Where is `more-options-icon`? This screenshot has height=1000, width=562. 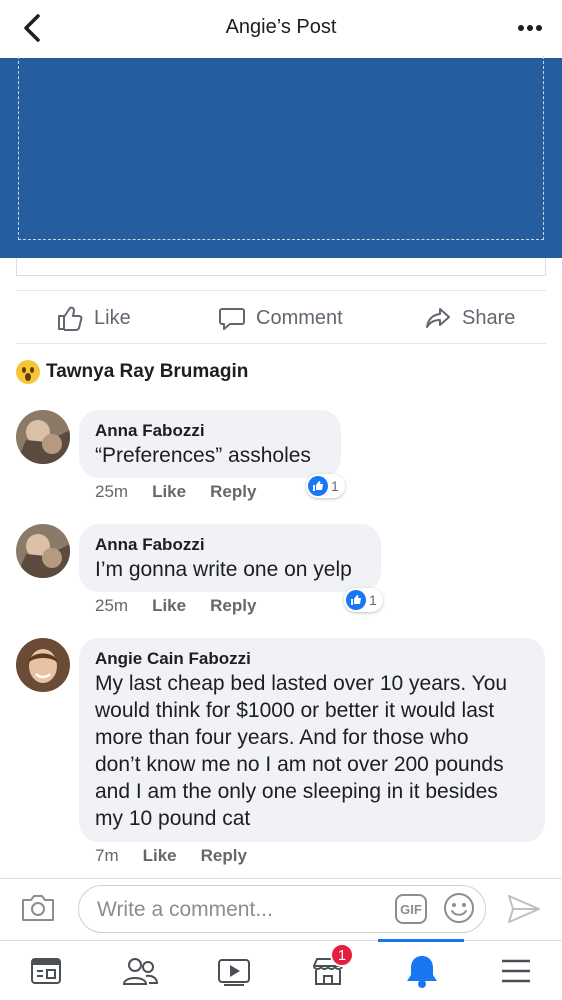
more-options-icon is located at coordinates (530, 28).